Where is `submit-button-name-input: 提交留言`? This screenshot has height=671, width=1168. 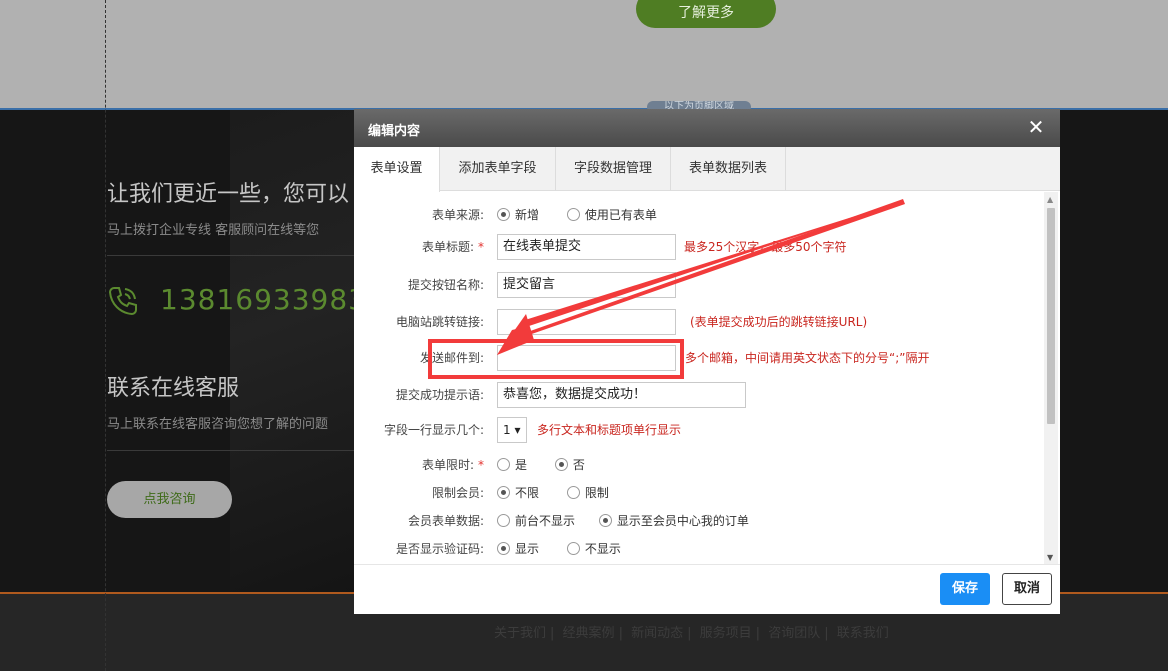 submit-button-name-input: 提交留言 is located at coordinates (586, 285).